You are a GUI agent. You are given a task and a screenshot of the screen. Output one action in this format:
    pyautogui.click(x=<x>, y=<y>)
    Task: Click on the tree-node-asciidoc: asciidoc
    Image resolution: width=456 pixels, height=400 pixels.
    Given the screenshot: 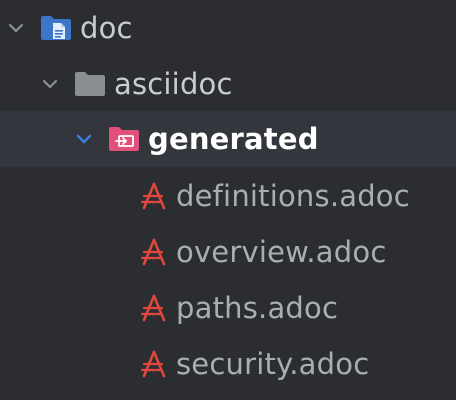 What is the action you would take?
    pyautogui.click(x=228, y=84)
    